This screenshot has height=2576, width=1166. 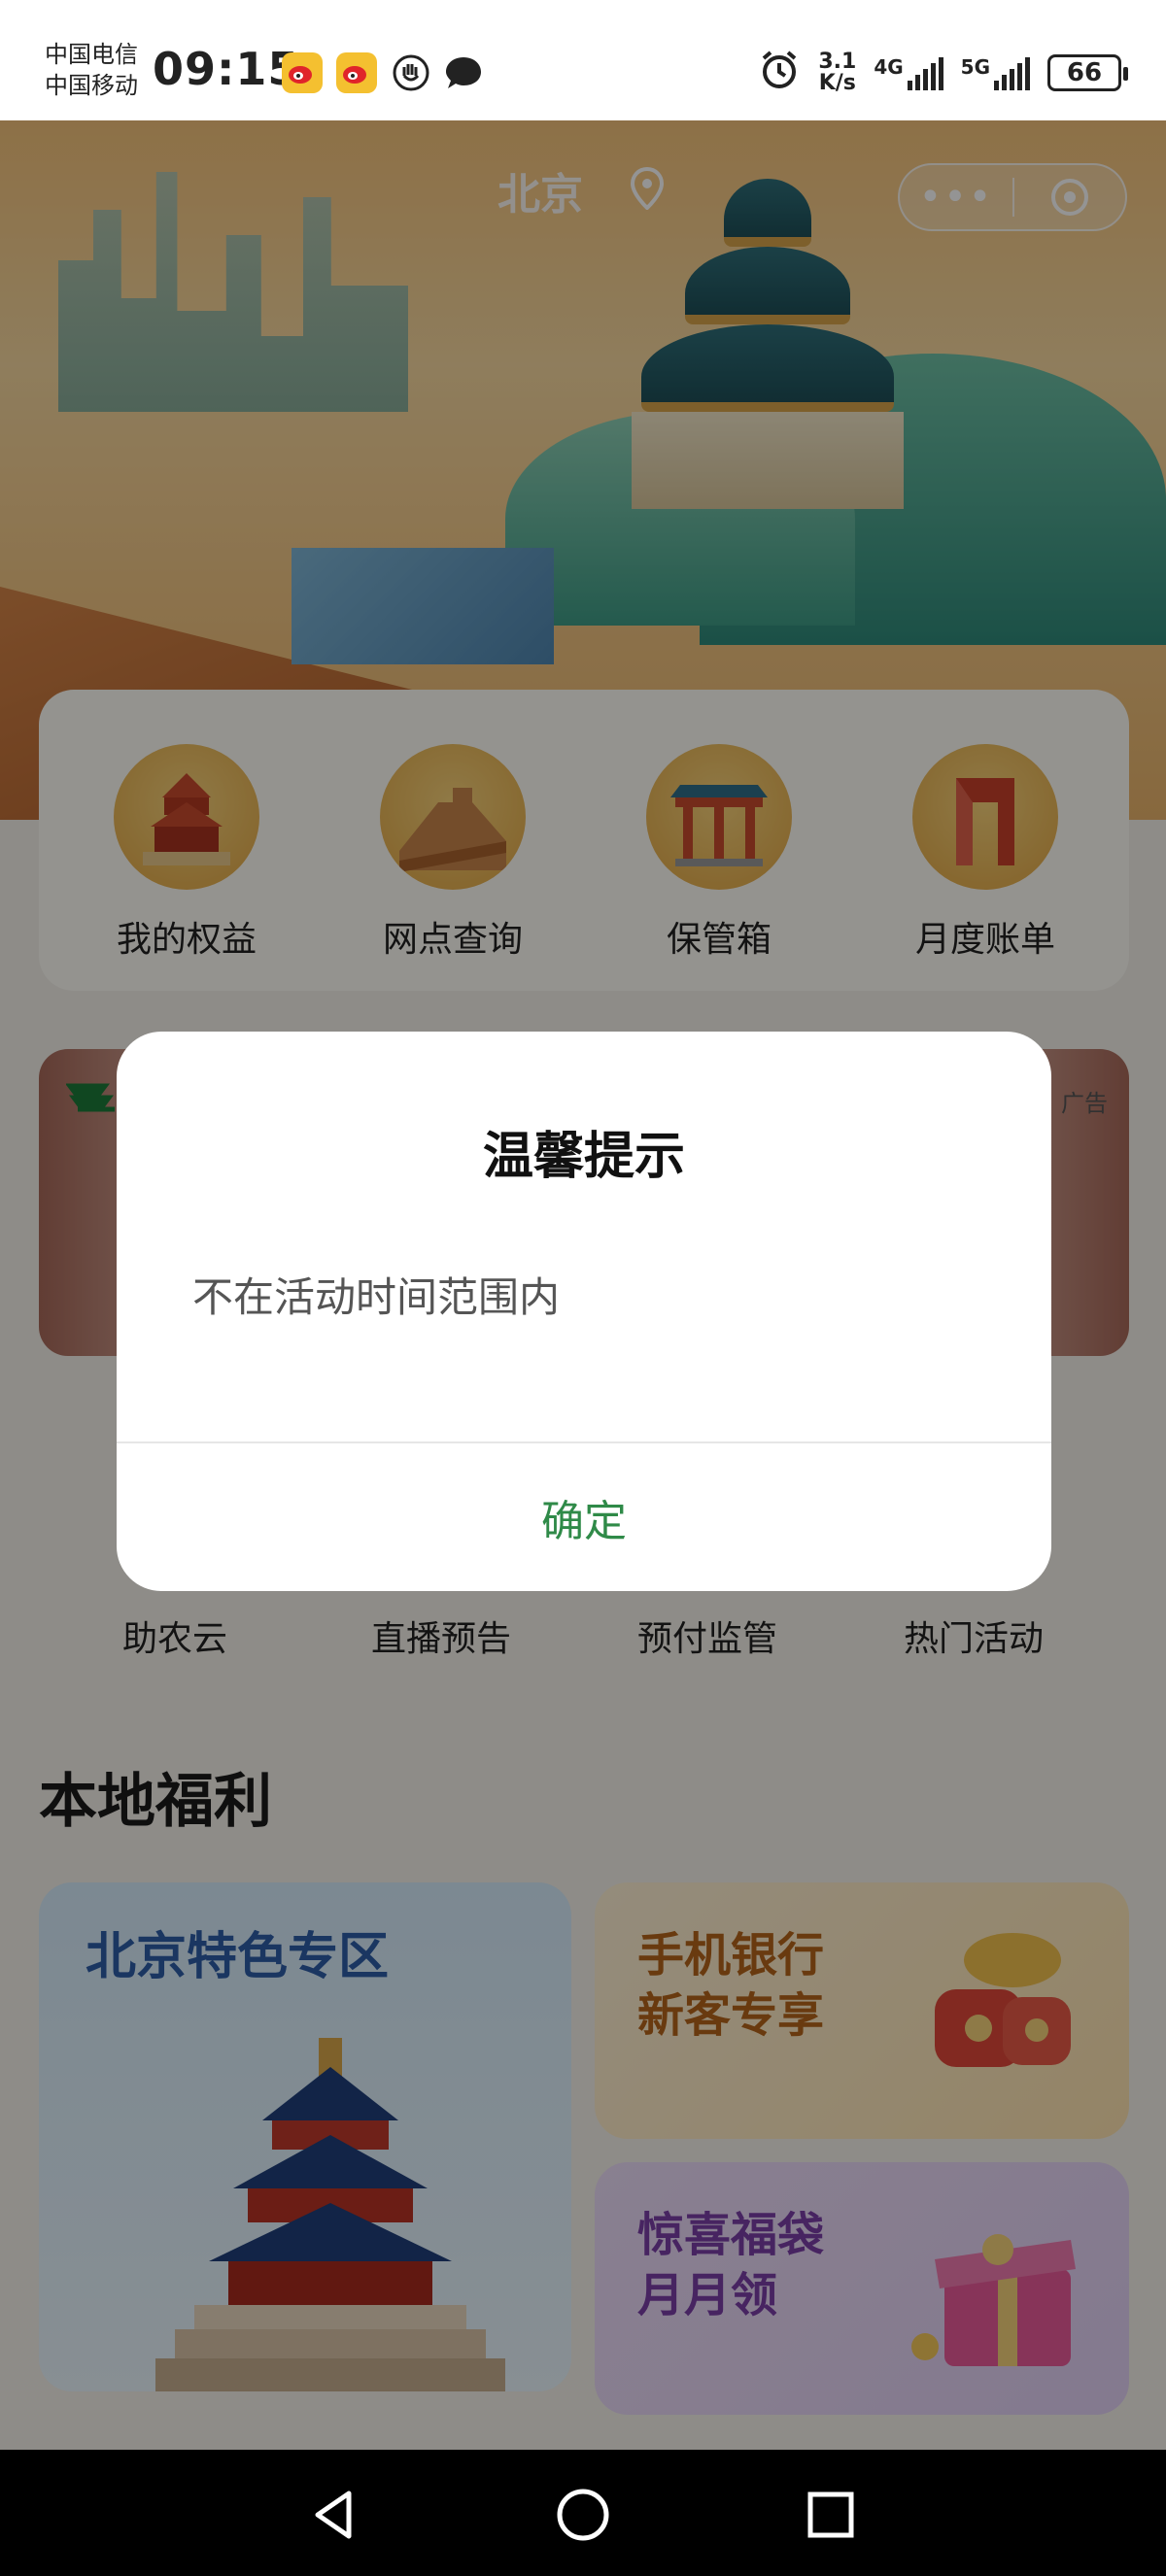 I want to click on home-icon, so click(x=583, y=2515).